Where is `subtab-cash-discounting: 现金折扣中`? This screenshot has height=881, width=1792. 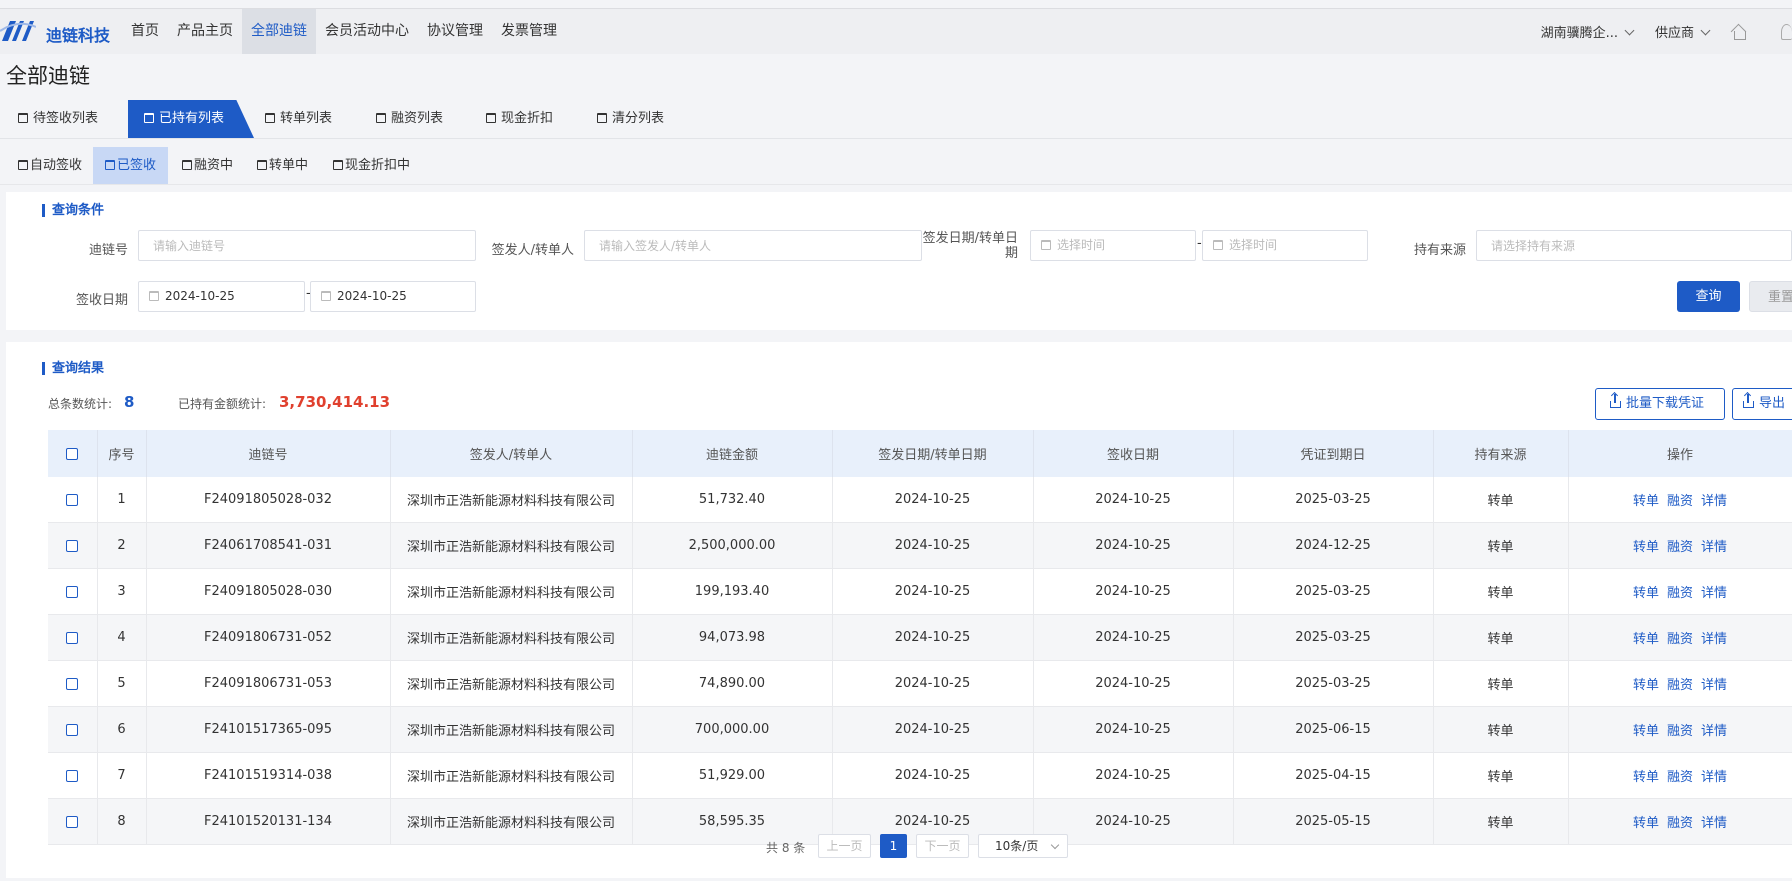
subtab-cash-discounting: 现金折扣中 is located at coordinates (371, 165).